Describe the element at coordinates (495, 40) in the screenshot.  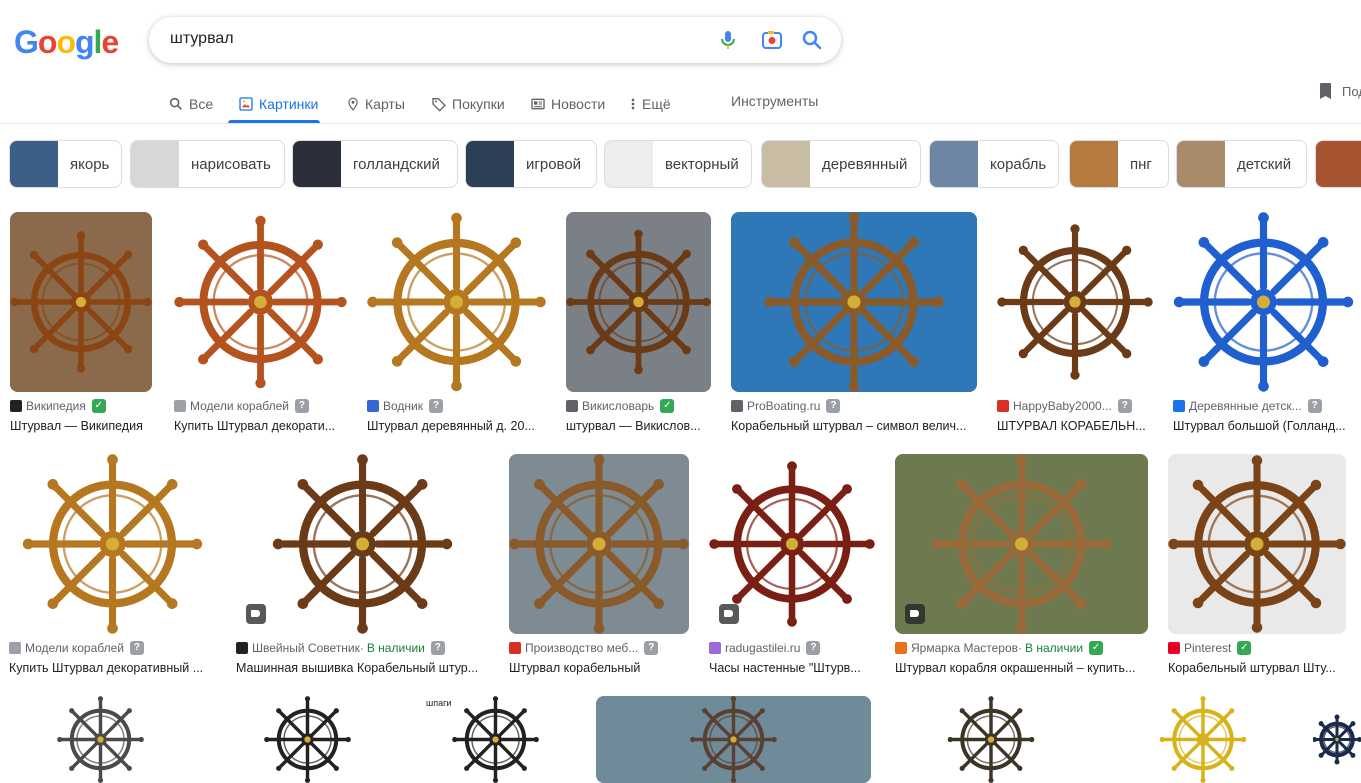
I see `search-box: штурвал` at that location.